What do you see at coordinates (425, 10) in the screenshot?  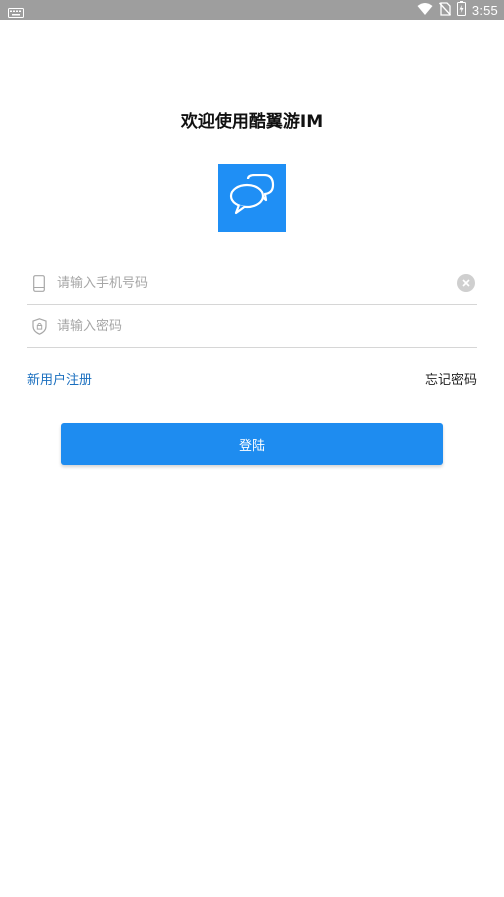 I see `wifi-icon` at bounding box center [425, 10].